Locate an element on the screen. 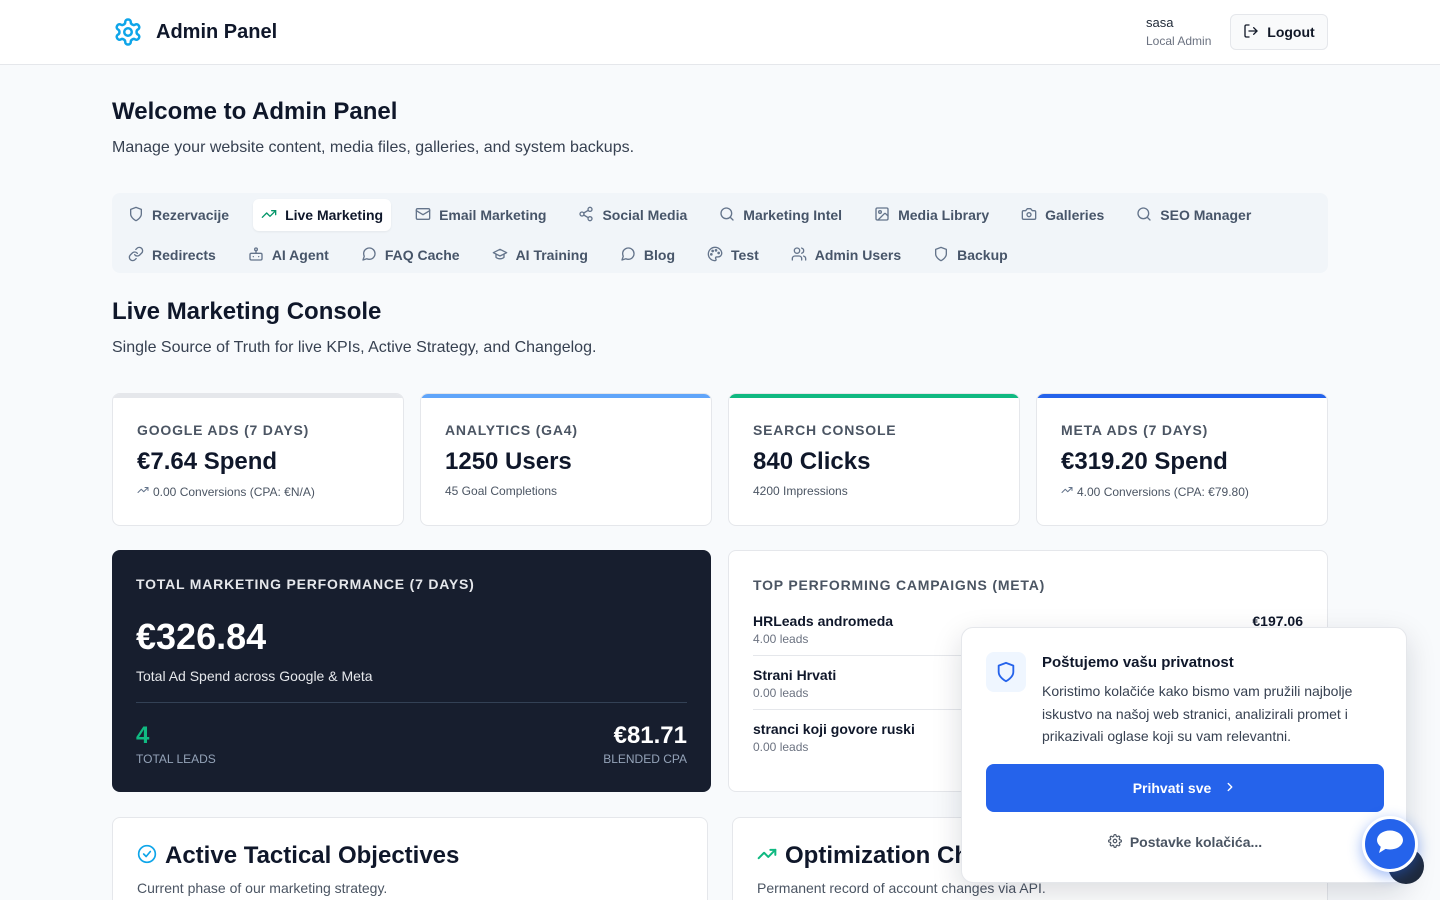 Image resolution: width=1440 pixels, height=900 pixels. logout-label: Logout is located at coordinates (1291, 32).